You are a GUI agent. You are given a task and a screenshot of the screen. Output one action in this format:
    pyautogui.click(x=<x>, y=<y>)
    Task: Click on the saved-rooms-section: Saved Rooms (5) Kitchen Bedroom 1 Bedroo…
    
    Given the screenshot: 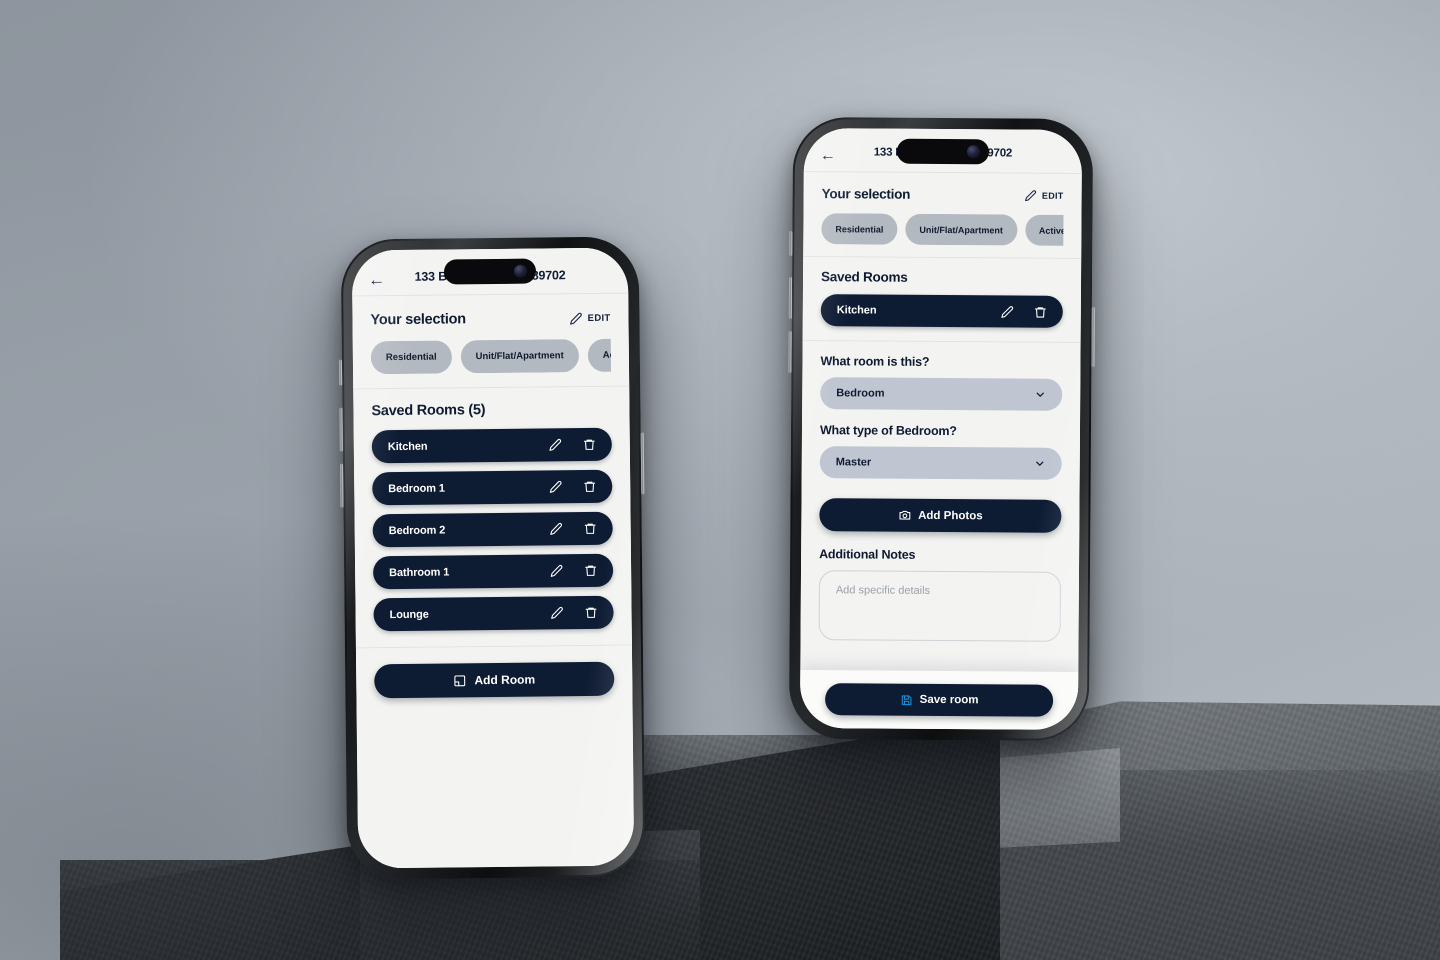 What is the action you would take?
    pyautogui.click(x=492, y=517)
    